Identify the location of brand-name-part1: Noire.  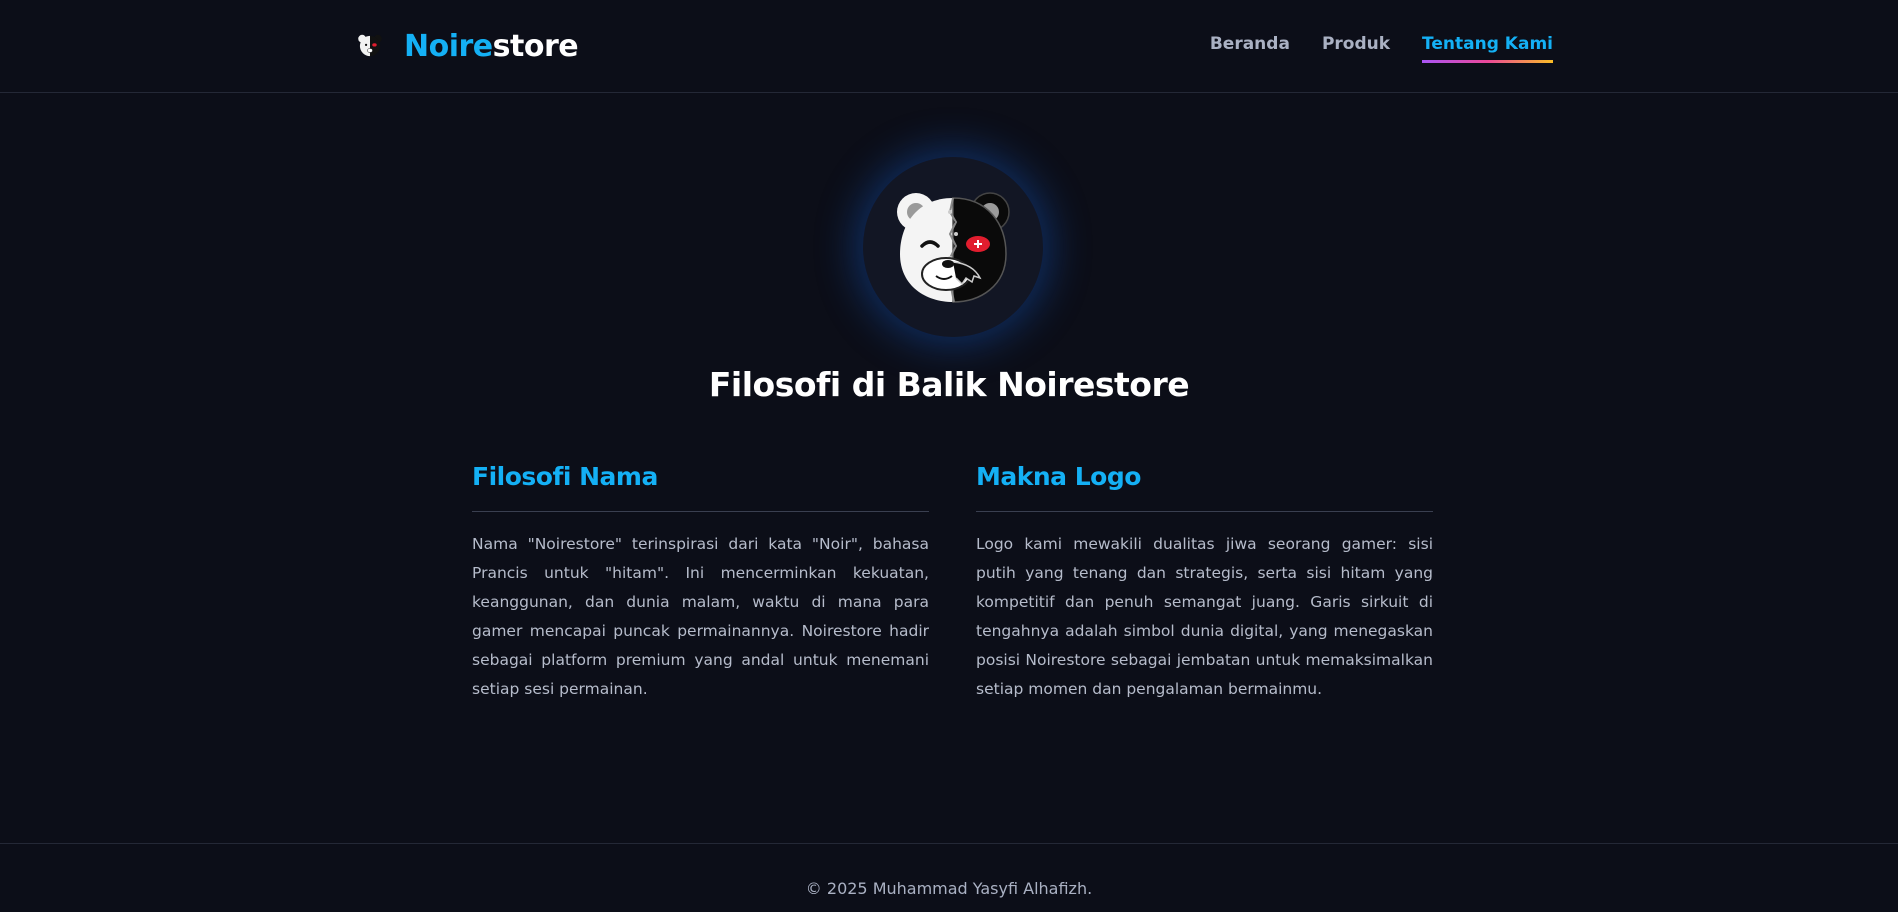
(448, 46).